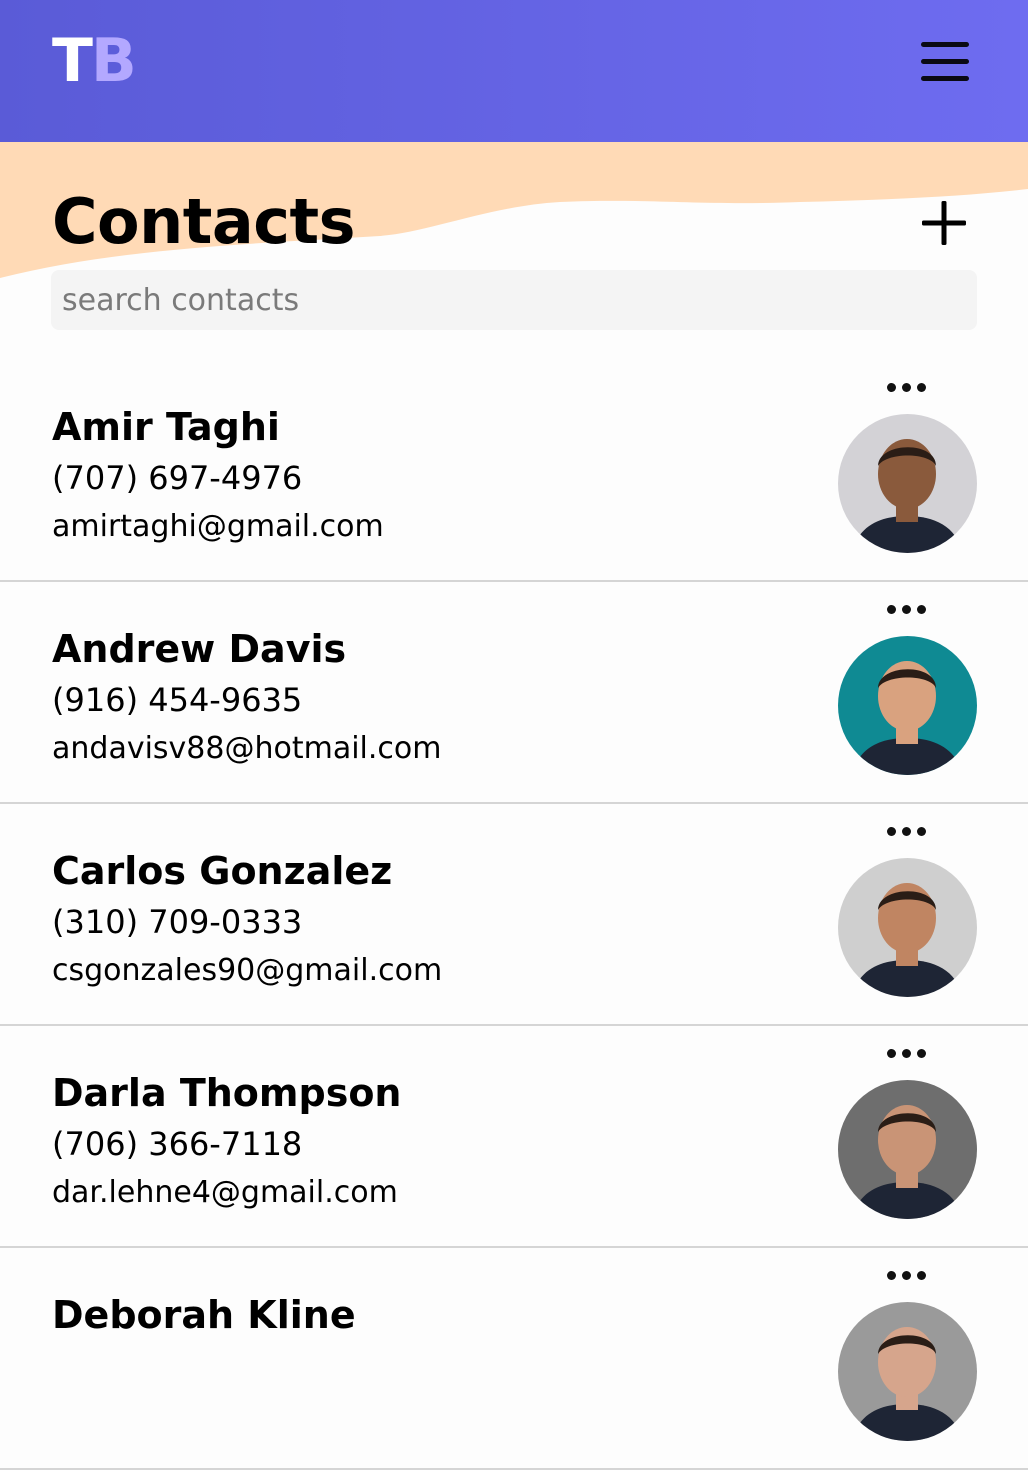  Describe the element at coordinates (225, 1193) in the screenshot. I see `contact-email: dar.lehne4@gmail.com` at that location.